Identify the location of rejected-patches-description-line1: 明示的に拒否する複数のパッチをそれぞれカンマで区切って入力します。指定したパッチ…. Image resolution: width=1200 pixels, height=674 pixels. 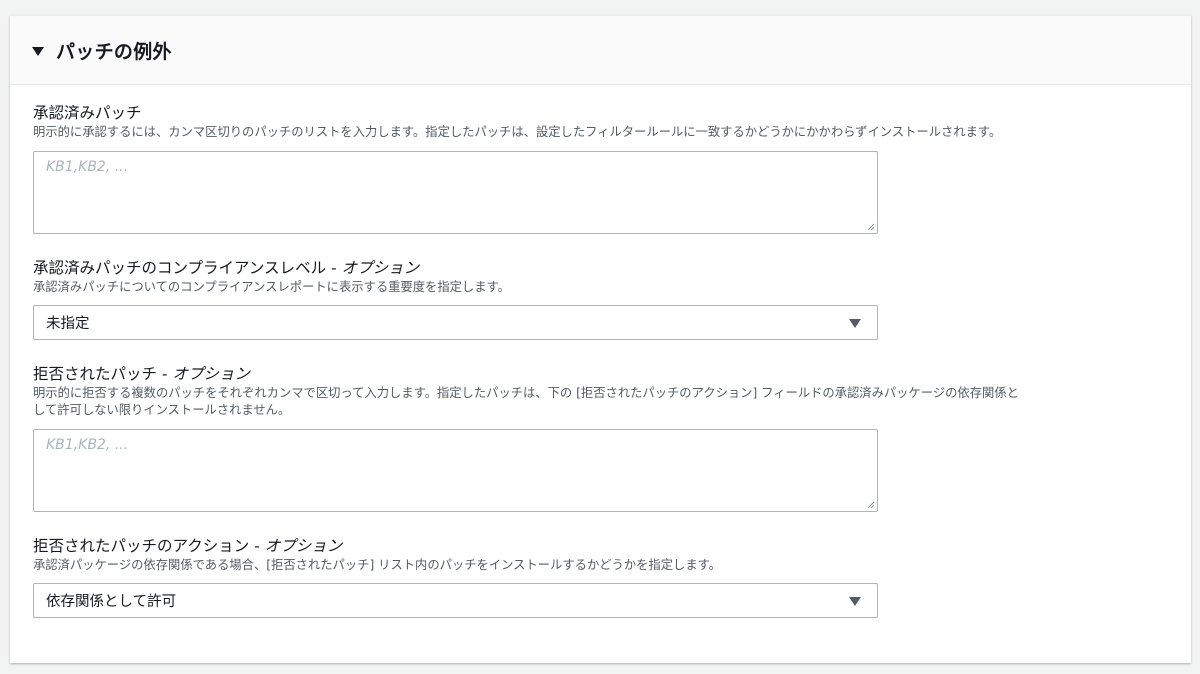
(526, 393).